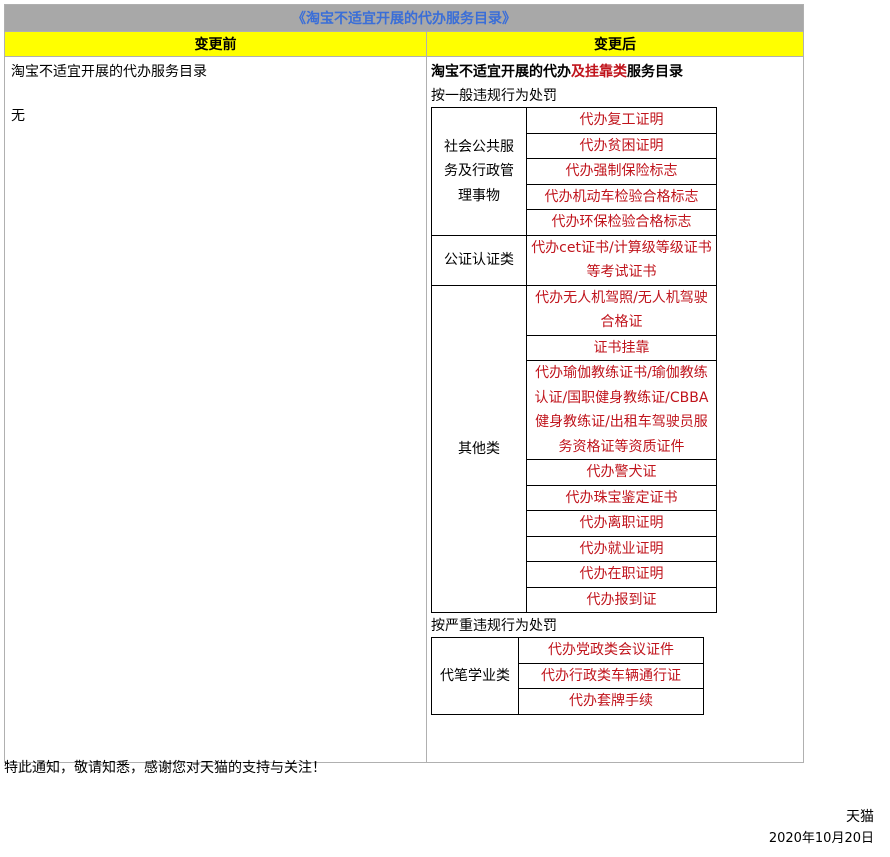 The width and height of the screenshot is (890, 857). I want to click on section-severe-label: 按严重违规行为处罚, so click(493, 626).